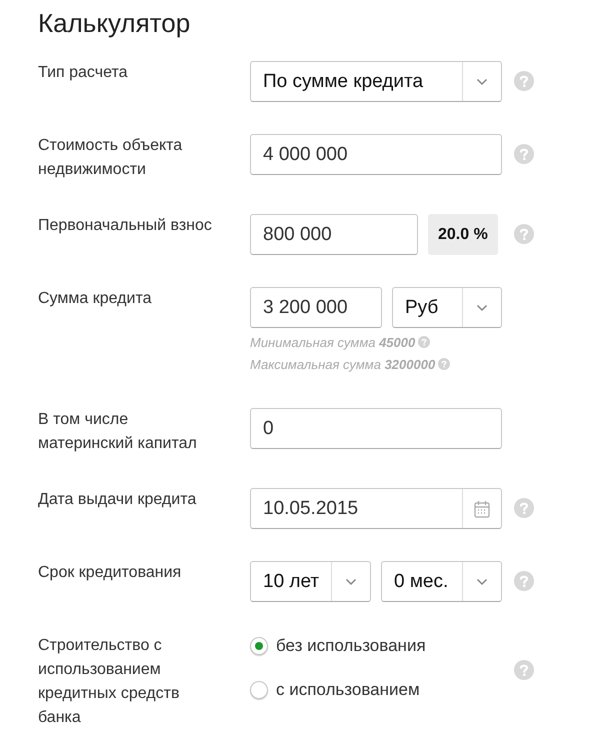  What do you see at coordinates (343, 364) in the screenshot?
I see `hint-text: Максимальная сумма 3200000` at bounding box center [343, 364].